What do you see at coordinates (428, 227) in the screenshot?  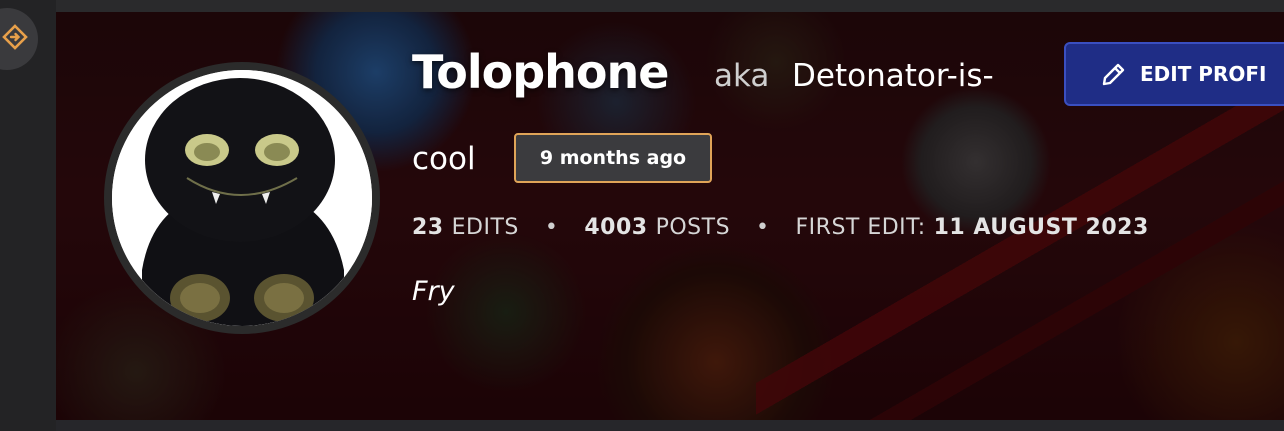 I see `edits-count: 23` at bounding box center [428, 227].